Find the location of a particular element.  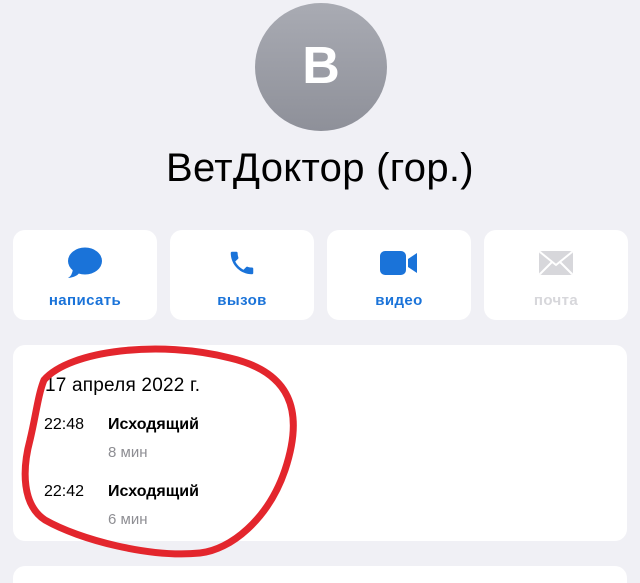

message-bubble-icon is located at coordinates (85, 262).